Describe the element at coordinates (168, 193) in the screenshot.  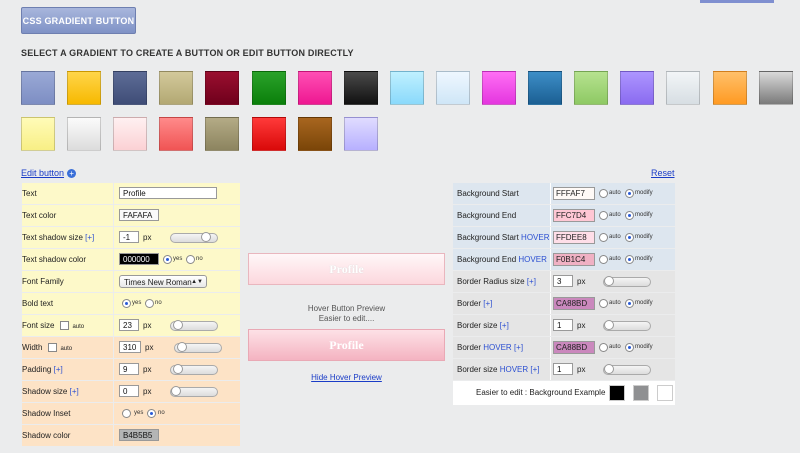
I see `text-input: Profile` at that location.